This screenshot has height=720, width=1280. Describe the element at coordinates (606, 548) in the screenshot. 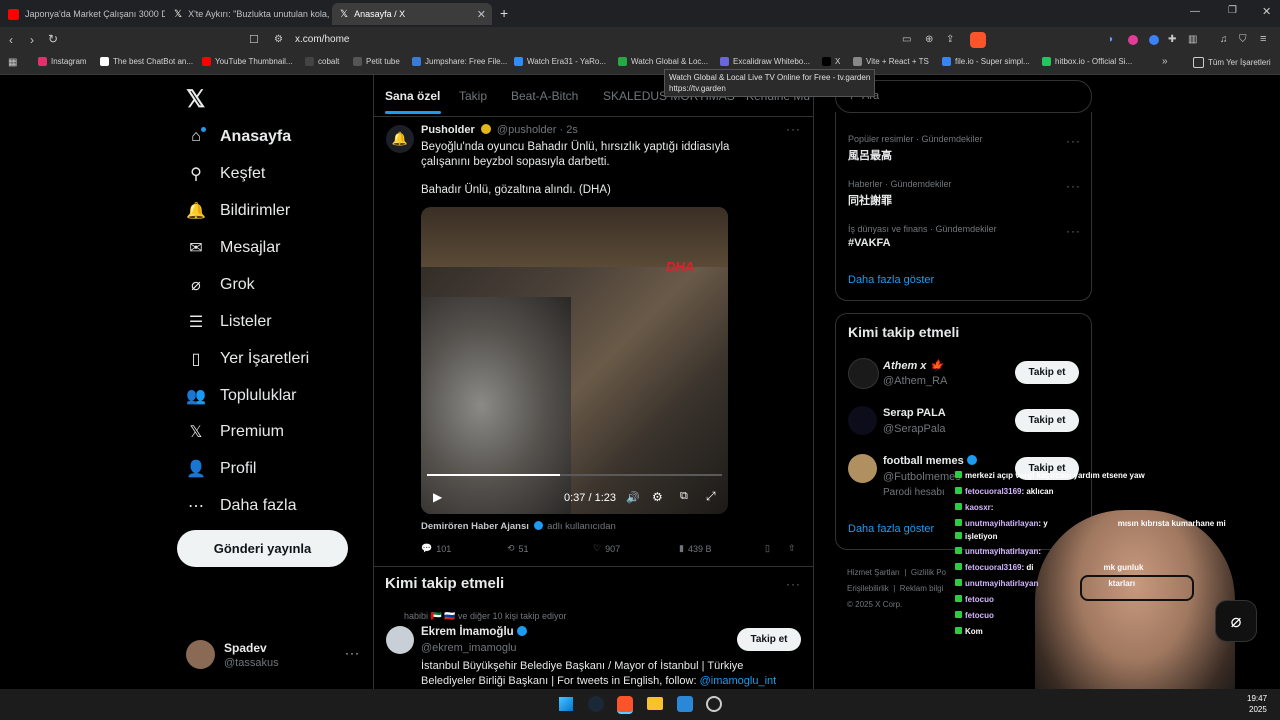

I see `like-button: ♡ 907` at that location.